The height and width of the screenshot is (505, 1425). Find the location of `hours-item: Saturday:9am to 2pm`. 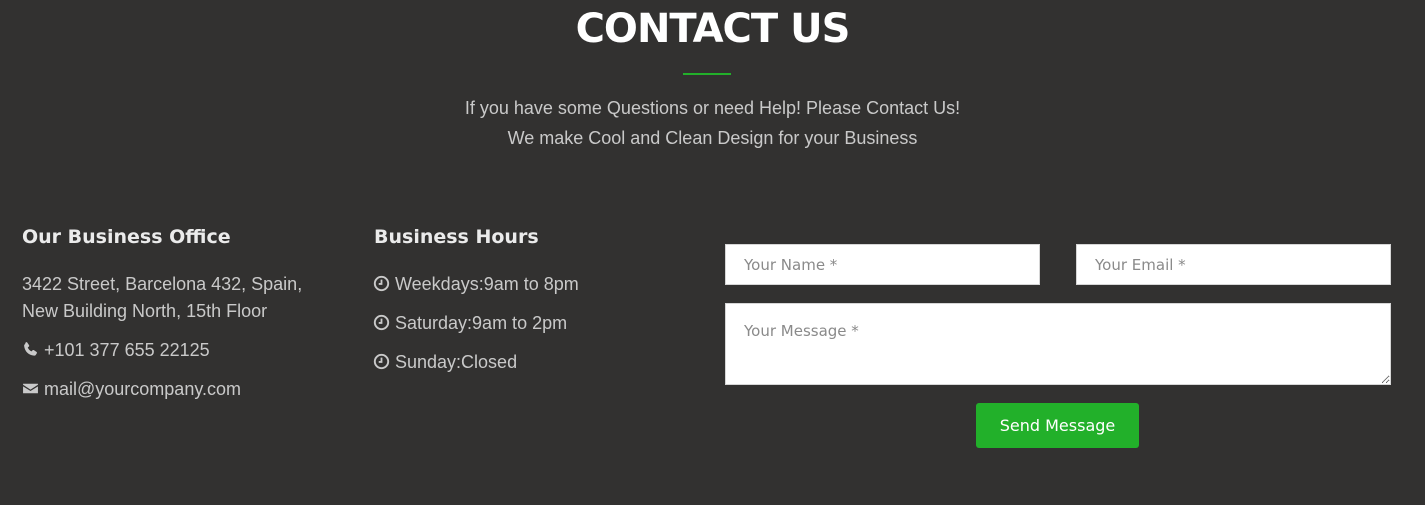

hours-item: Saturday:9am to 2pm is located at coordinates (470, 323).